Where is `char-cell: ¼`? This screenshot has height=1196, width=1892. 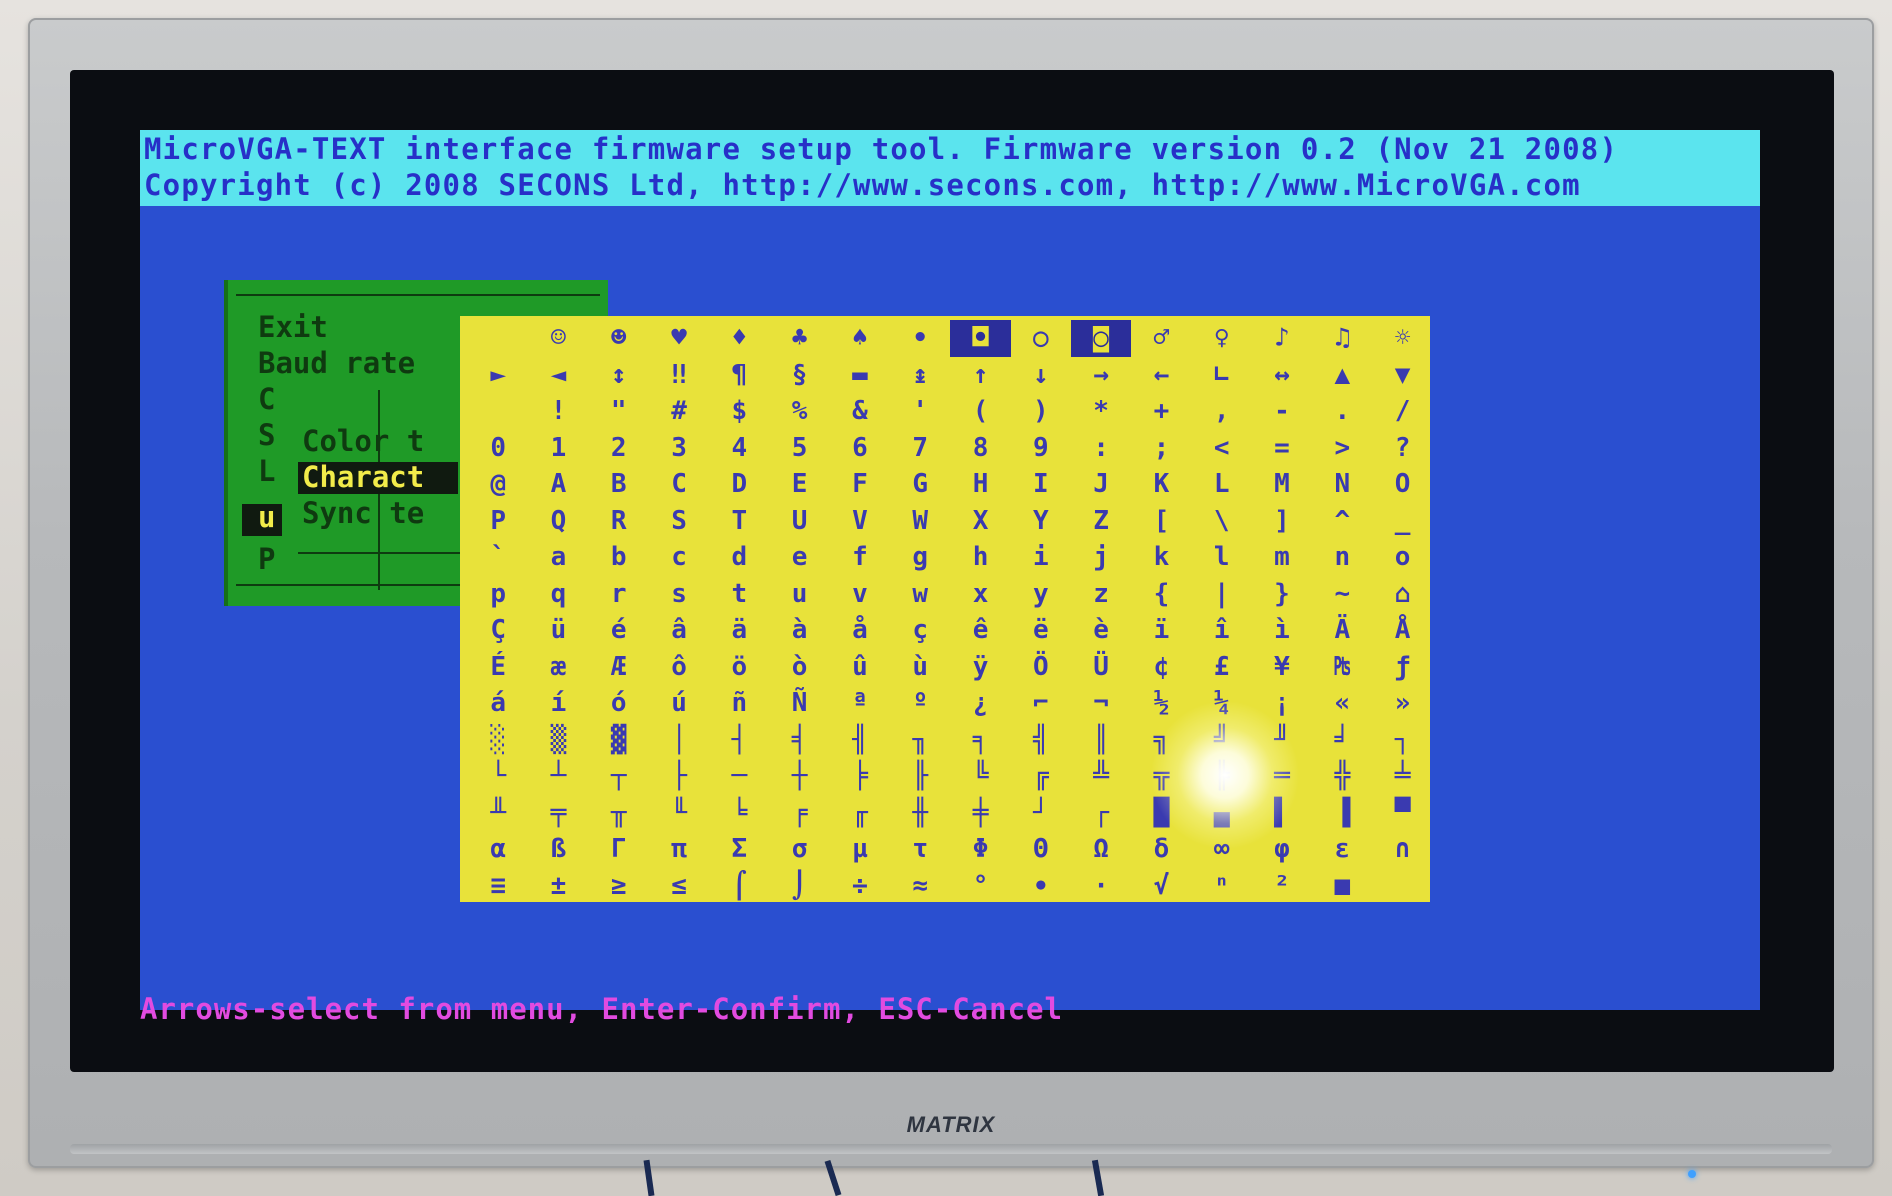 char-cell: ¼ is located at coordinates (1221, 703).